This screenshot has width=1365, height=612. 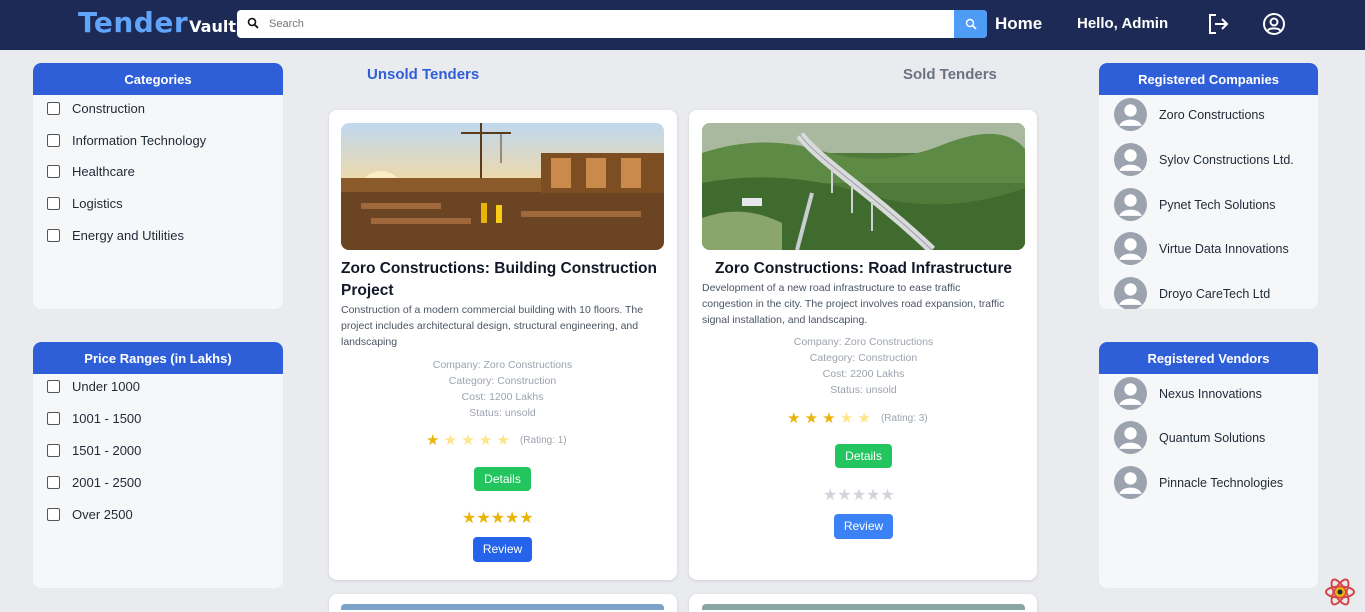 I want to click on tender-image-partial, so click(x=502, y=607).